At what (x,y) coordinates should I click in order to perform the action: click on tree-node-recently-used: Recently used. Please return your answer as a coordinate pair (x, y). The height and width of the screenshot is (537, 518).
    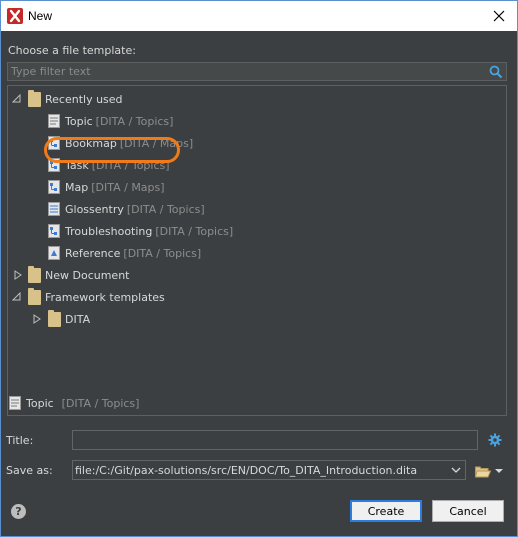
    Looking at the image, I should click on (75, 99).